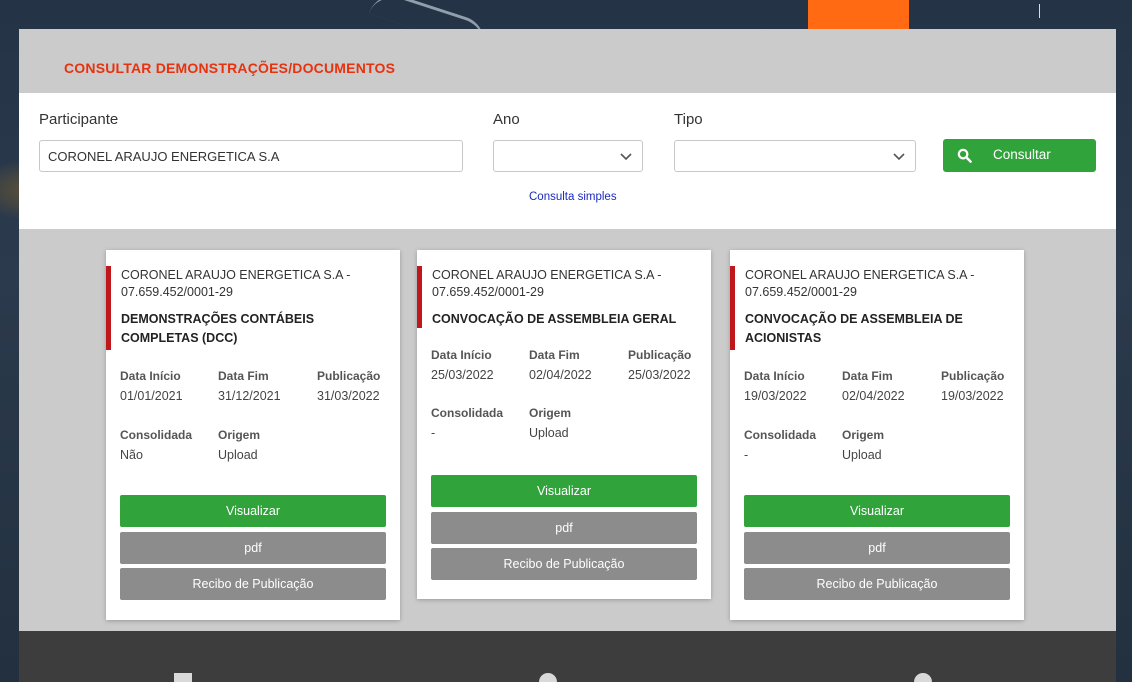 The image size is (1132, 682). What do you see at coordinates (79, 119) in the screenshot?
I see `participante-label: Participante` at bounding box center [79, 119].